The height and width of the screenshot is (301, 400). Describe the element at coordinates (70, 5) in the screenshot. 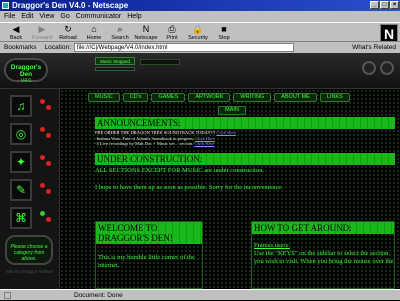

I see `window-title: Draggor's Den V4.0 - Netscape` at that location.